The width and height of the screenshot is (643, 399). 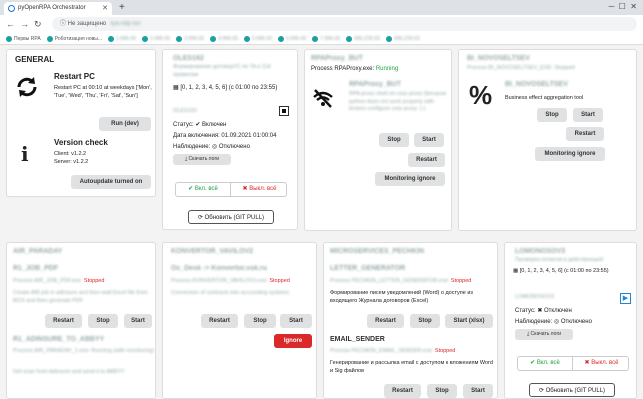 I want to click on micro-stop-button: Stop, so click(x=425, y=321).